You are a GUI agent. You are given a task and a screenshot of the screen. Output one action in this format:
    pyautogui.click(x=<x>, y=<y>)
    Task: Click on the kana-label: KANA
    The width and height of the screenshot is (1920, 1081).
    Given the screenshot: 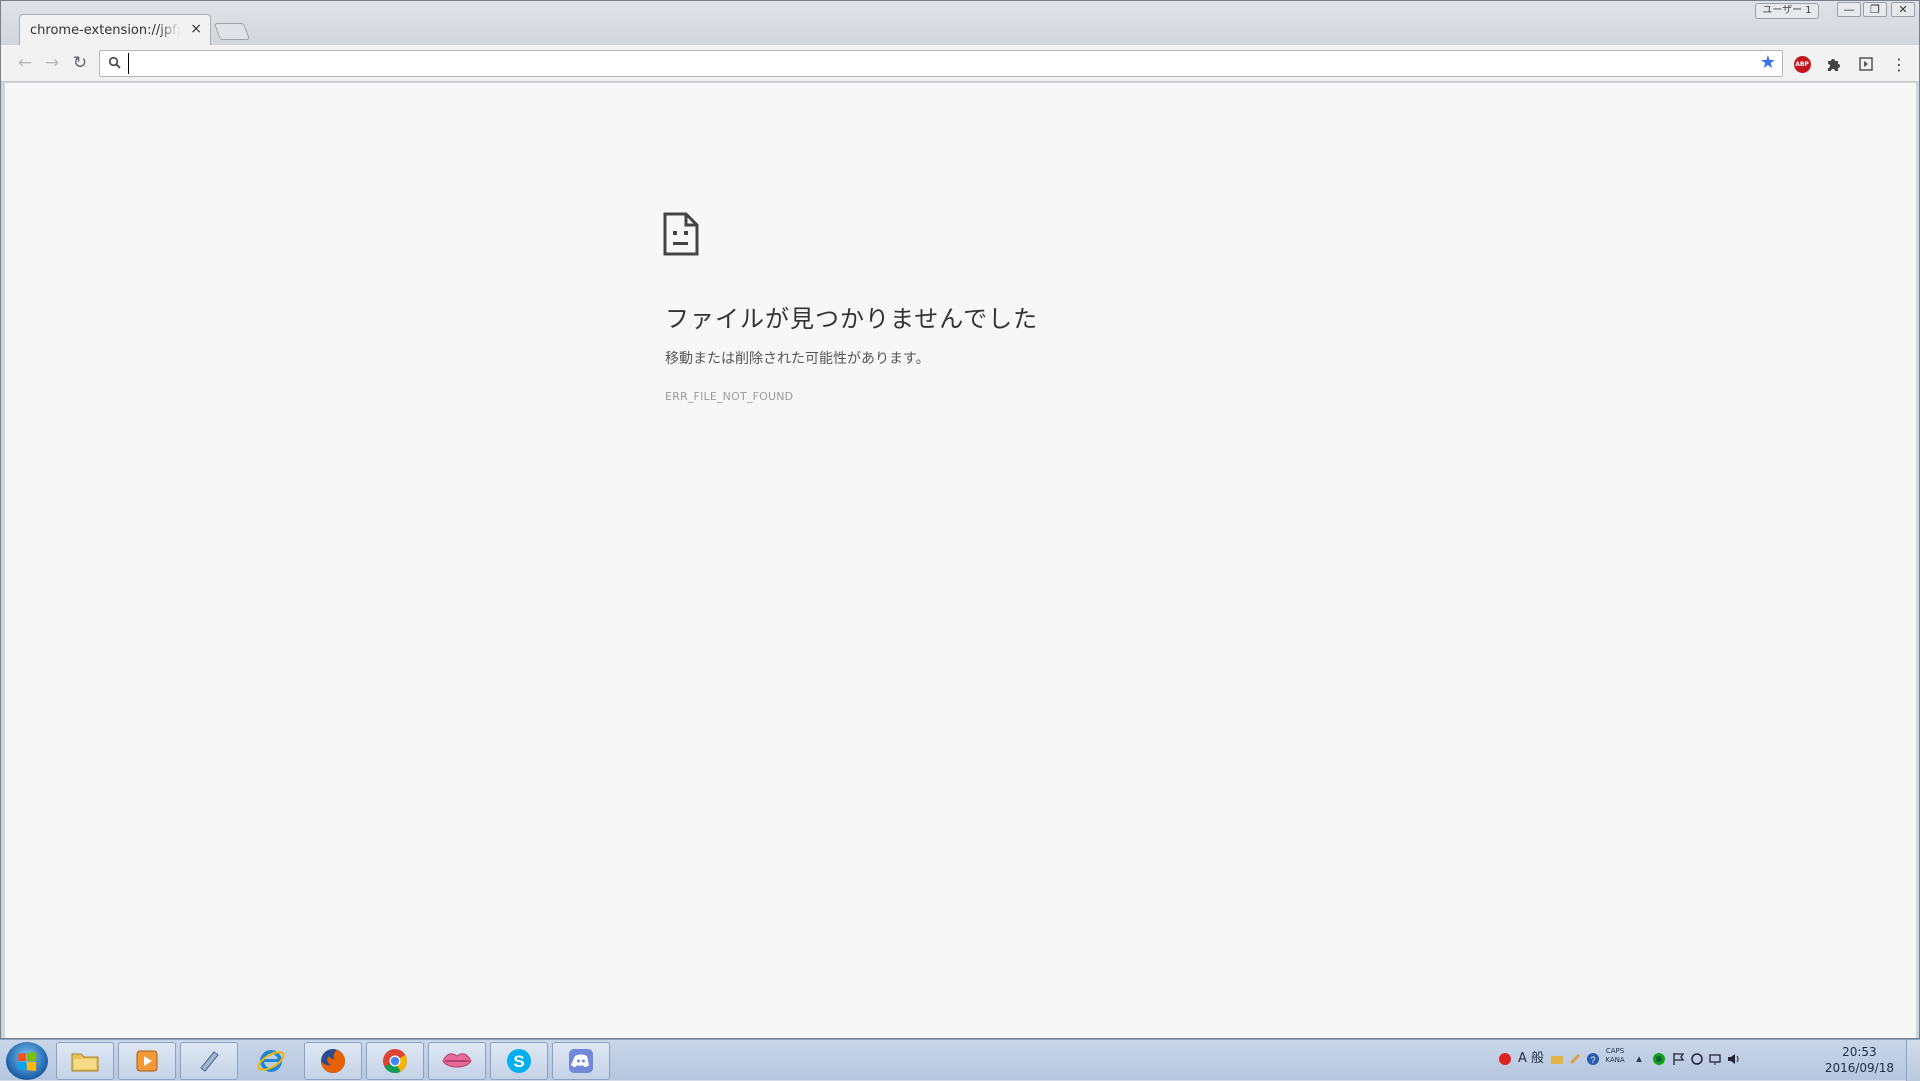 What is the action you would take?
    pyautogui.click(x=1615, y=1060)
    